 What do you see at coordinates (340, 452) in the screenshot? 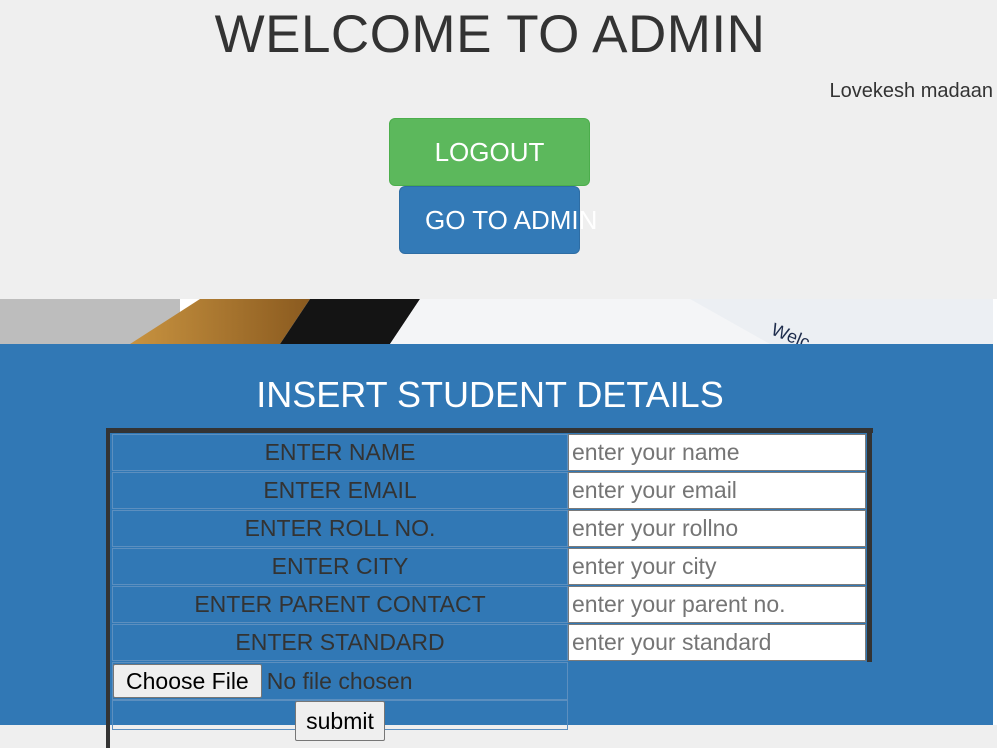
I see `name-label: ENTER NAME` at bounding box center [340, 452].